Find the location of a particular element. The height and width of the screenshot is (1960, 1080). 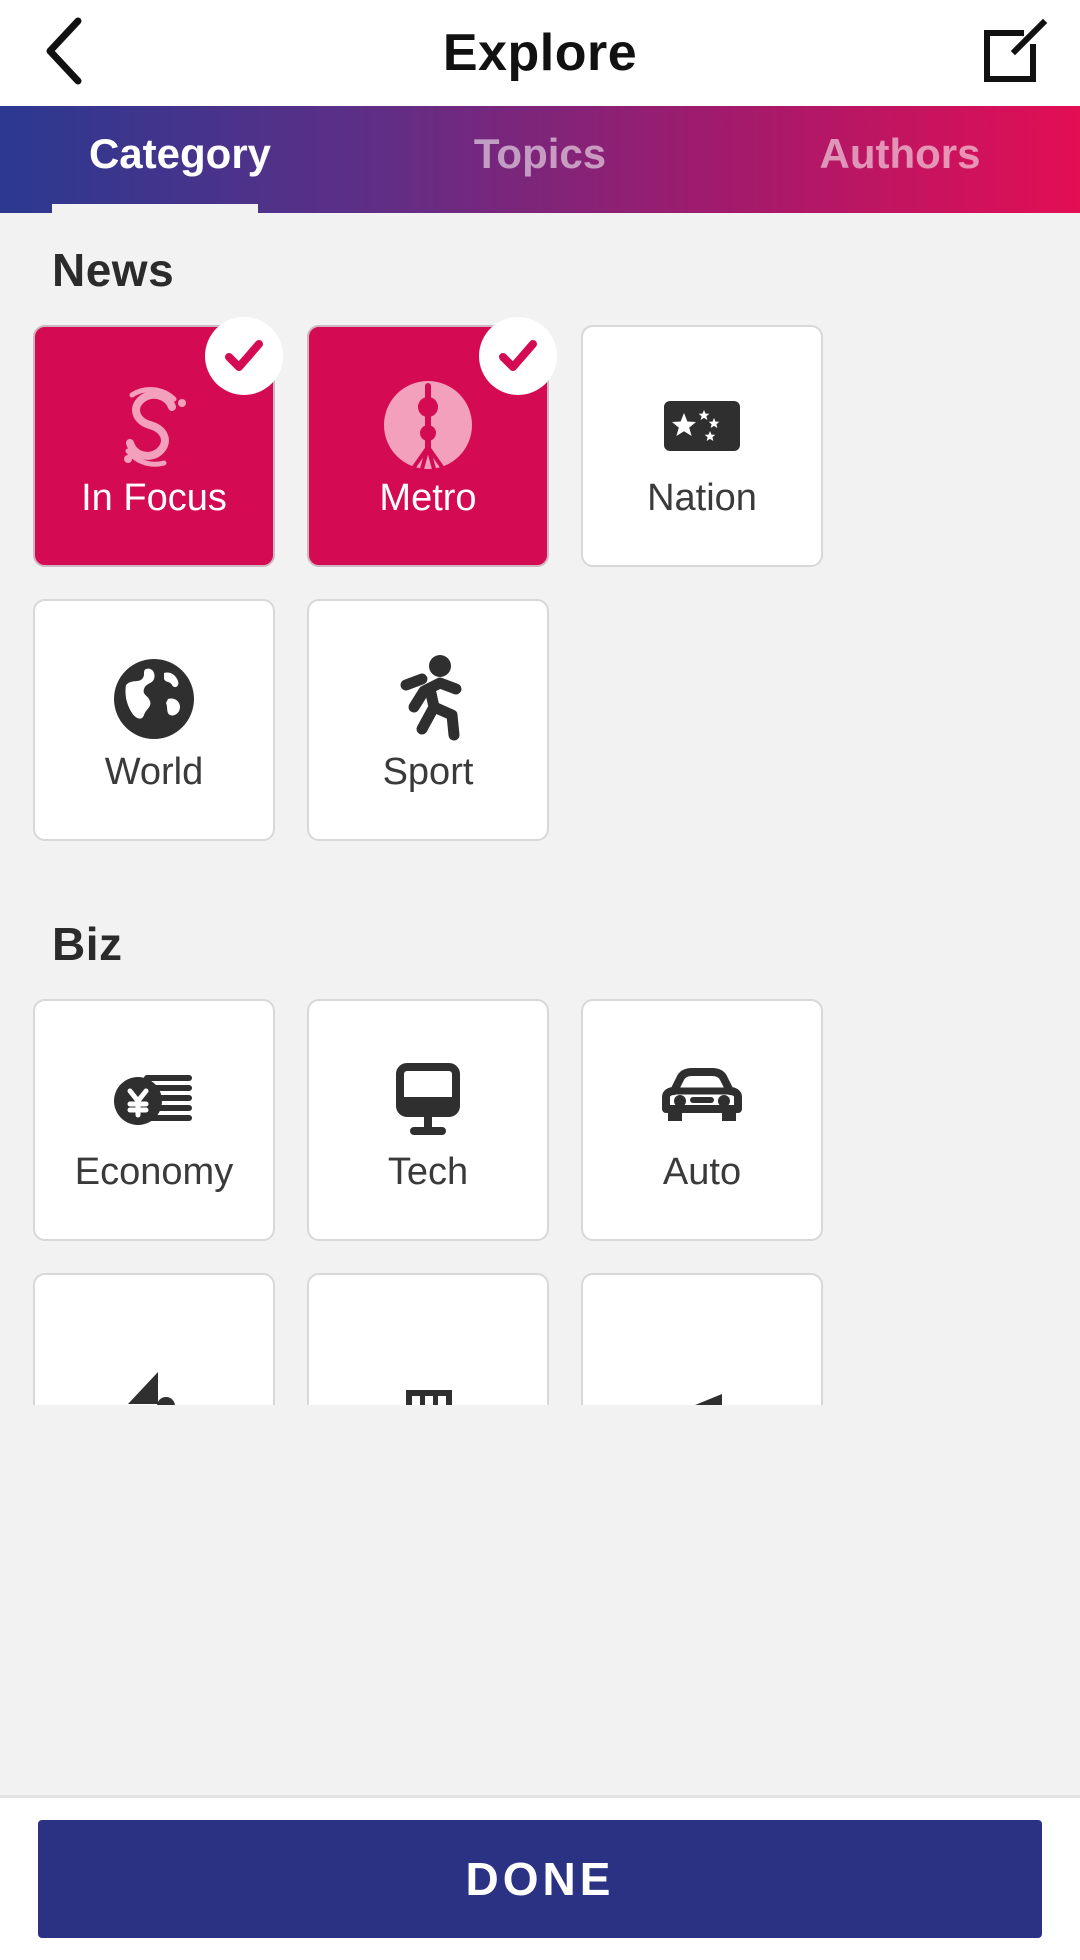

category-card-in-focus: In Focus is located at coordinates (158, 442).